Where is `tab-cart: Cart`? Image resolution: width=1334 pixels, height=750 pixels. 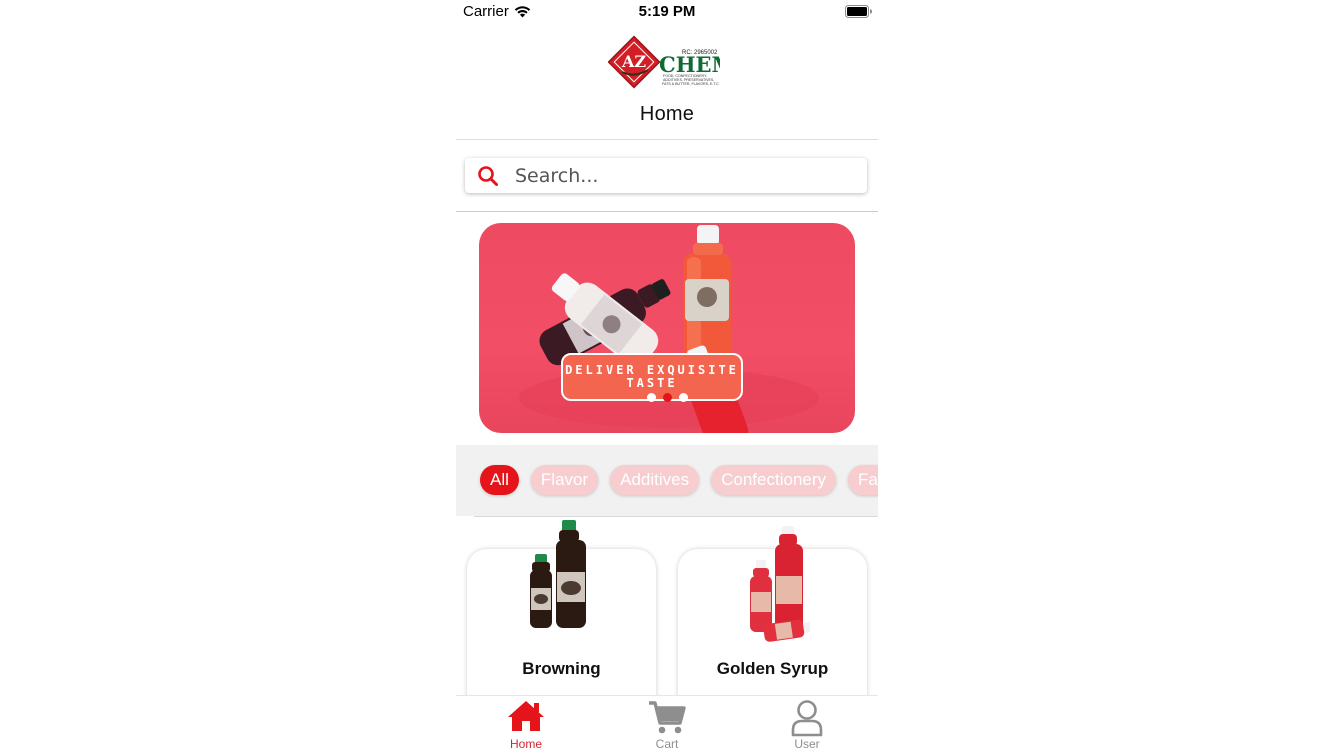 tab-cart: Cart is located at coordinates (667, 723).